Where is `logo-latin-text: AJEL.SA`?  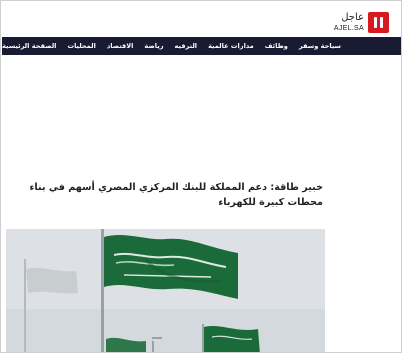
logo-latin-text: AJEL.SA is located at coordinates (348, 28).